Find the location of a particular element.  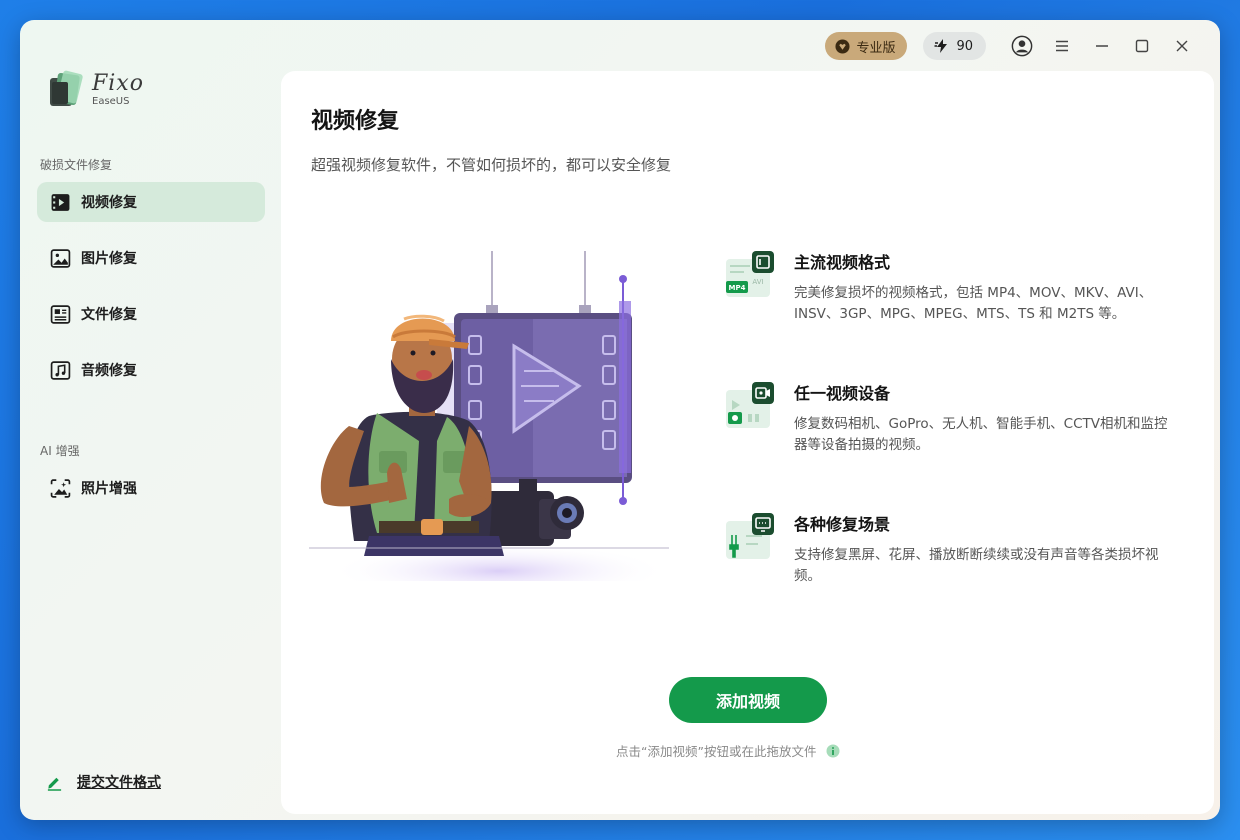

account-button is located at coordinates (1022, 46).